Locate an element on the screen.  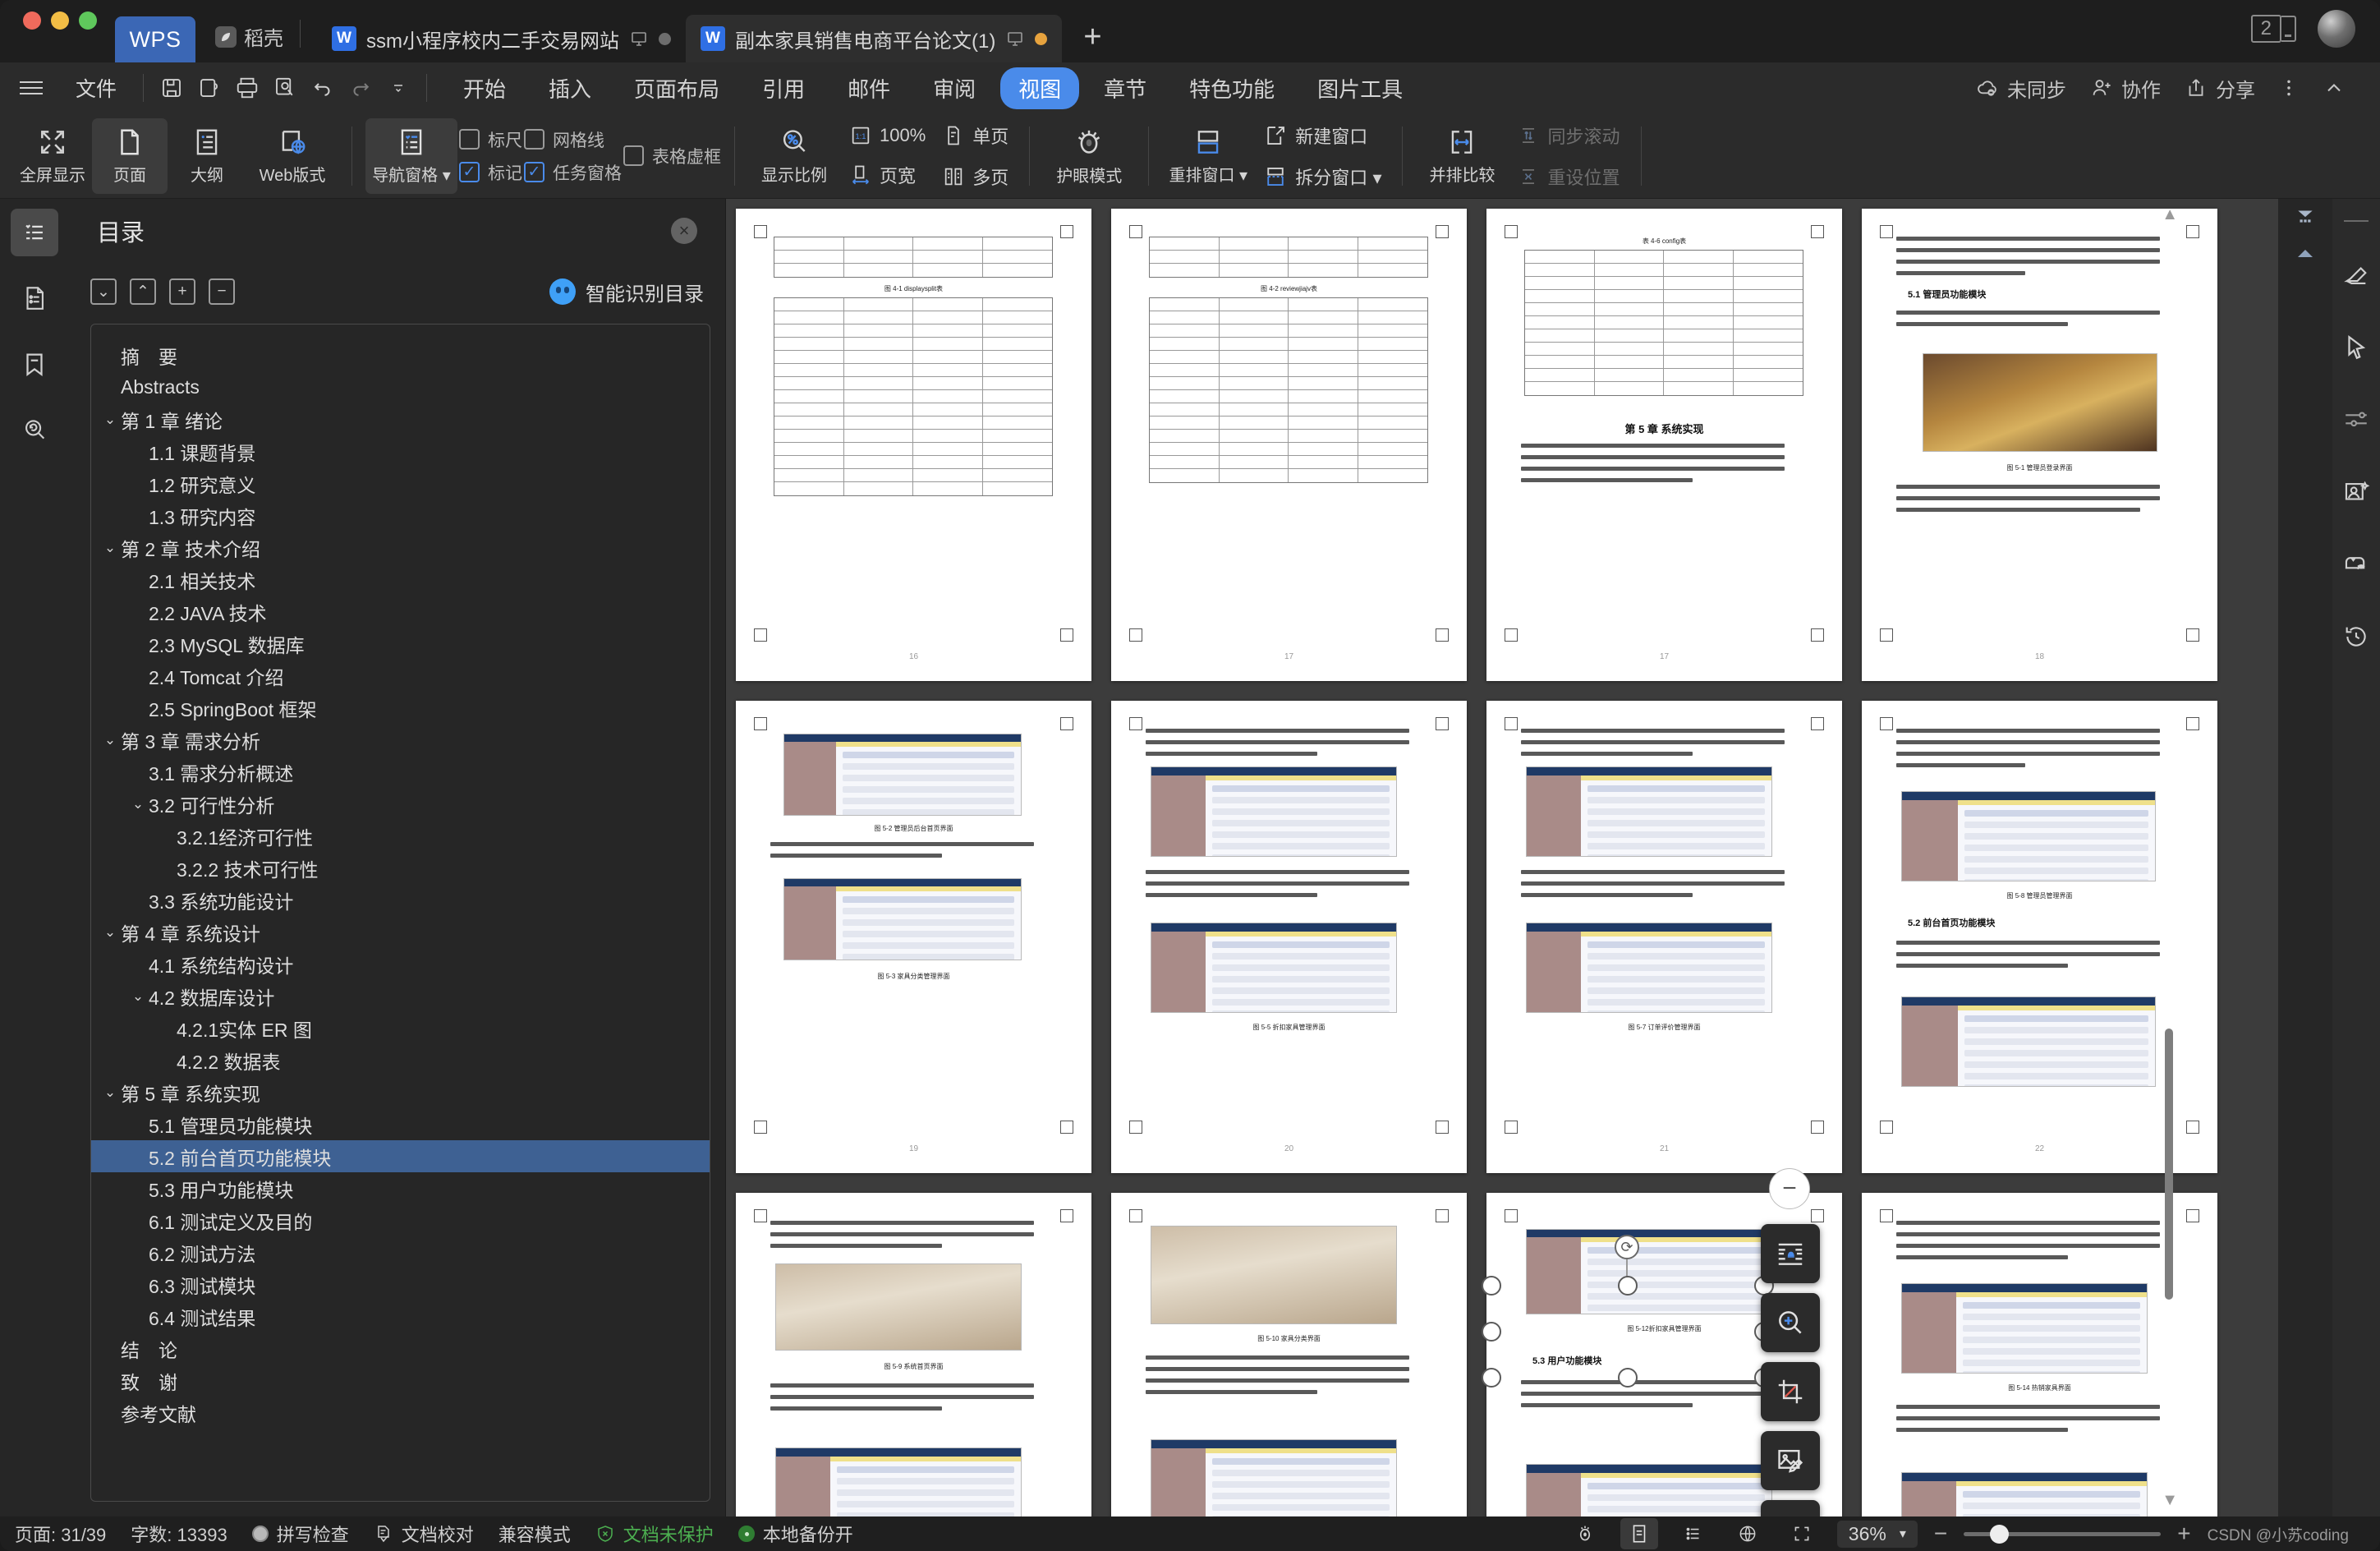
toc-item: ·3.2.1经济可行性 is located at coordinates (400, 836).